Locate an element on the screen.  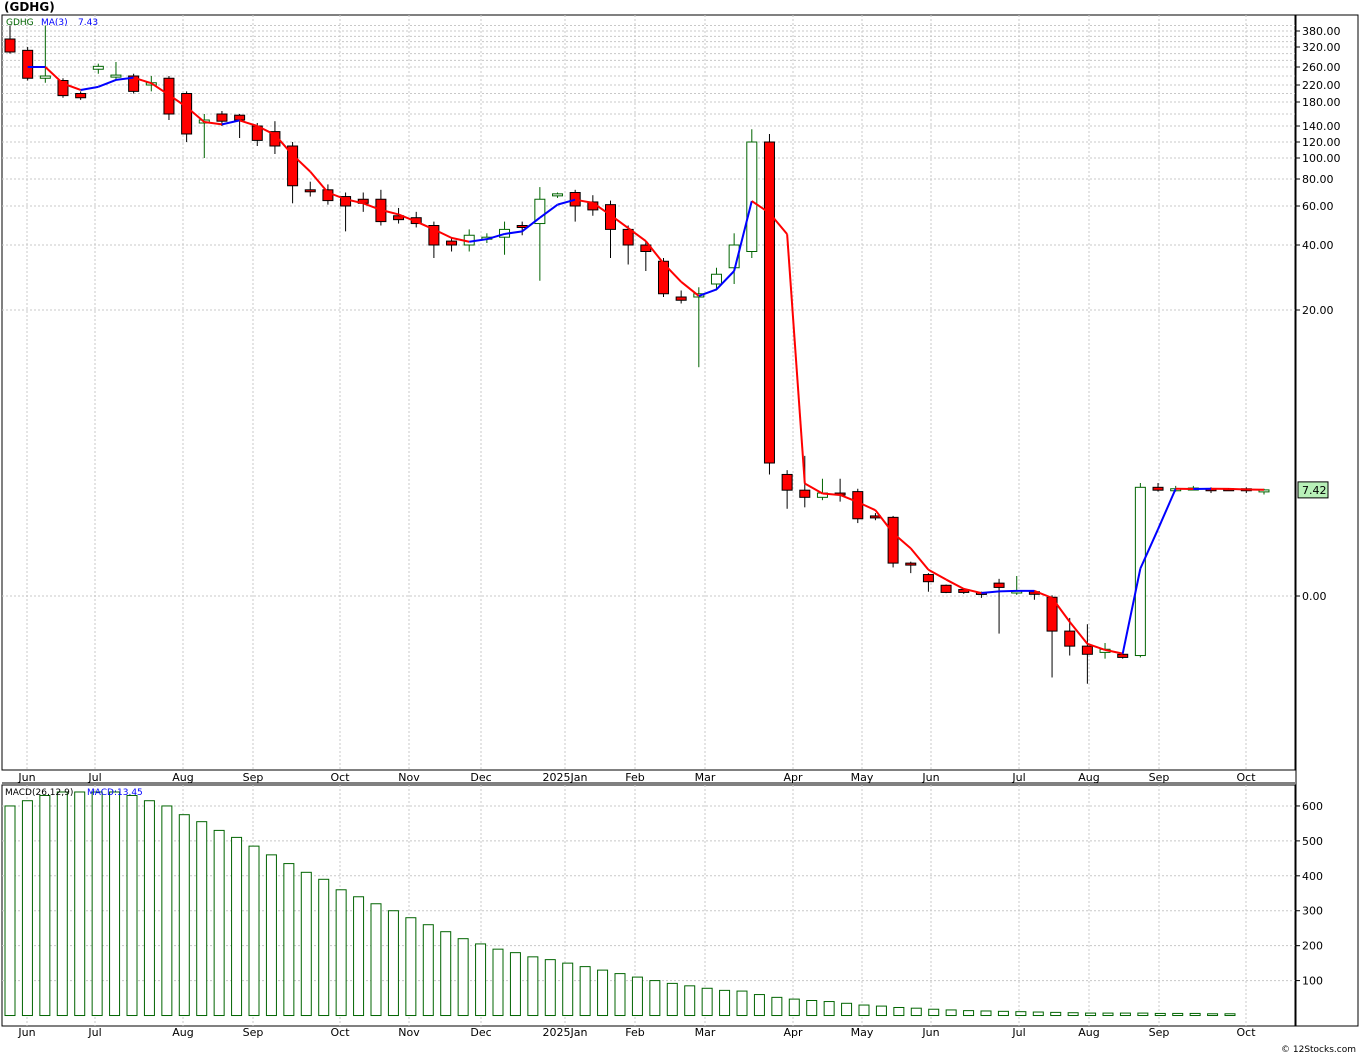
macd-tick-label: 500 is located at coordinates (1312, 841).